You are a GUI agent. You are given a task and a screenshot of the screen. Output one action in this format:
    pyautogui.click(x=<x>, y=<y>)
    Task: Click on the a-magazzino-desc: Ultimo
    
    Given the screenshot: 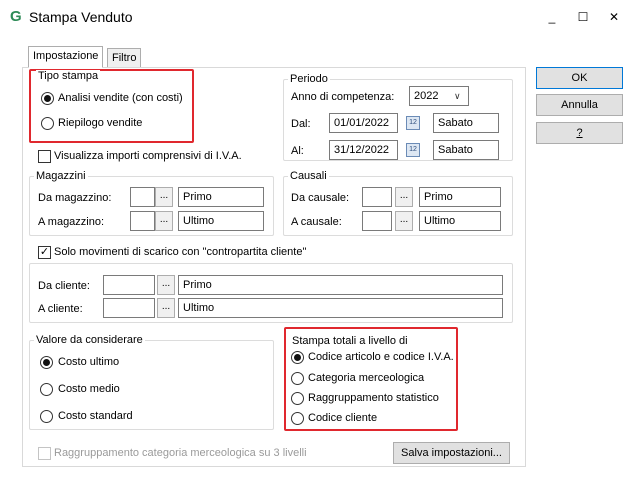 What is the action you would take?
    pyautogui.click(x=221, y=221)
    